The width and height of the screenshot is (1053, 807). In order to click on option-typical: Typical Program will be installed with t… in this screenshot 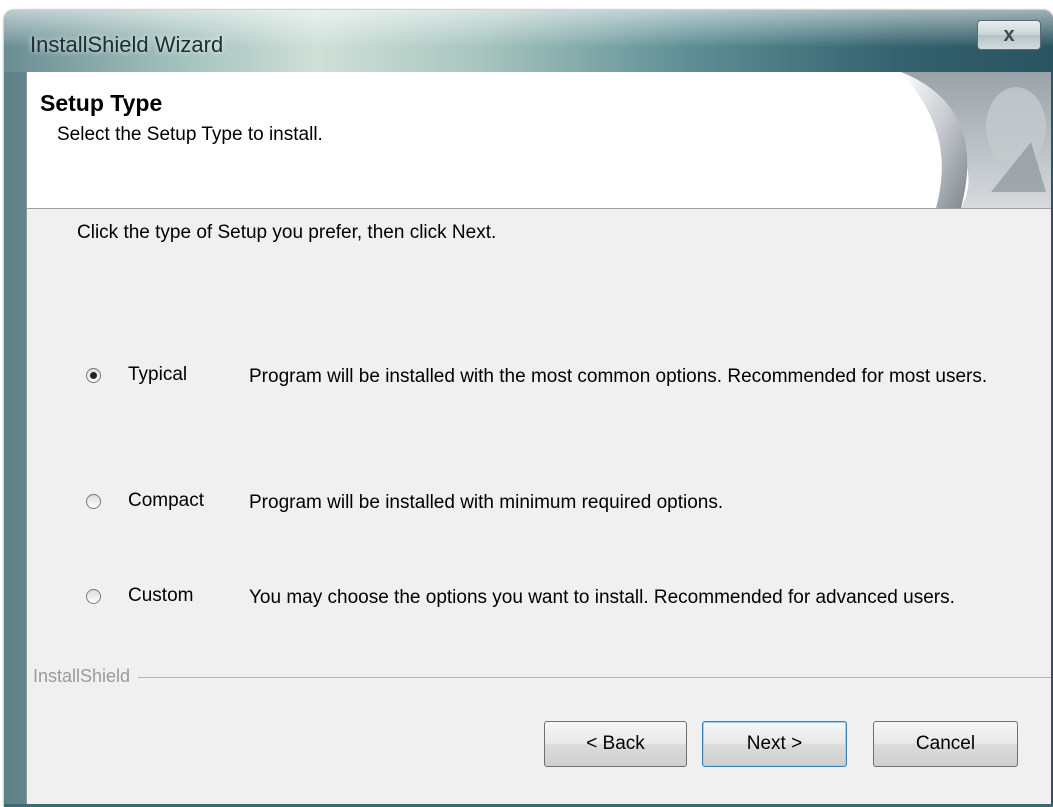, I will do `click(557, 394)`.